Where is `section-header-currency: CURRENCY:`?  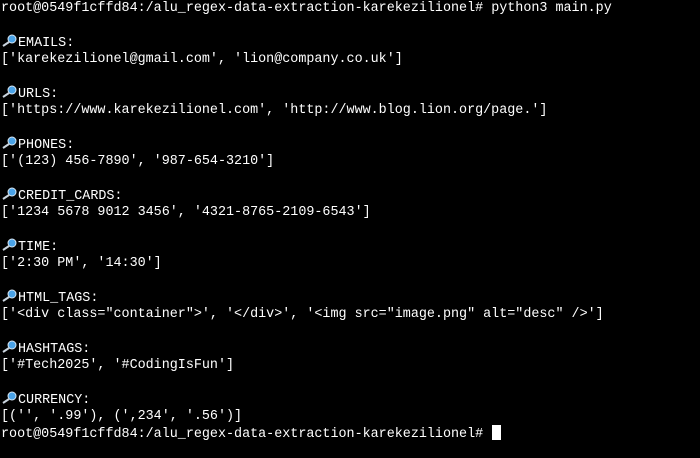
section-header-currency: CURRENCY: is located at coordinates (45, 399).